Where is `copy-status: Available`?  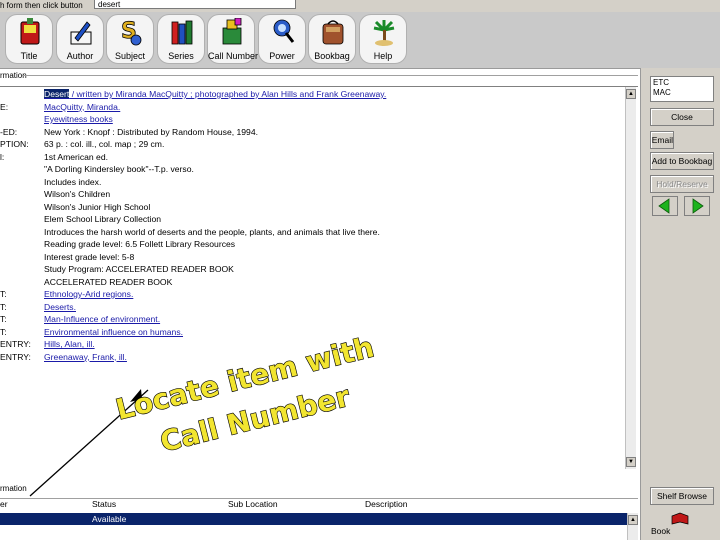
copy-status: Available is located at coordinates (109, 519).